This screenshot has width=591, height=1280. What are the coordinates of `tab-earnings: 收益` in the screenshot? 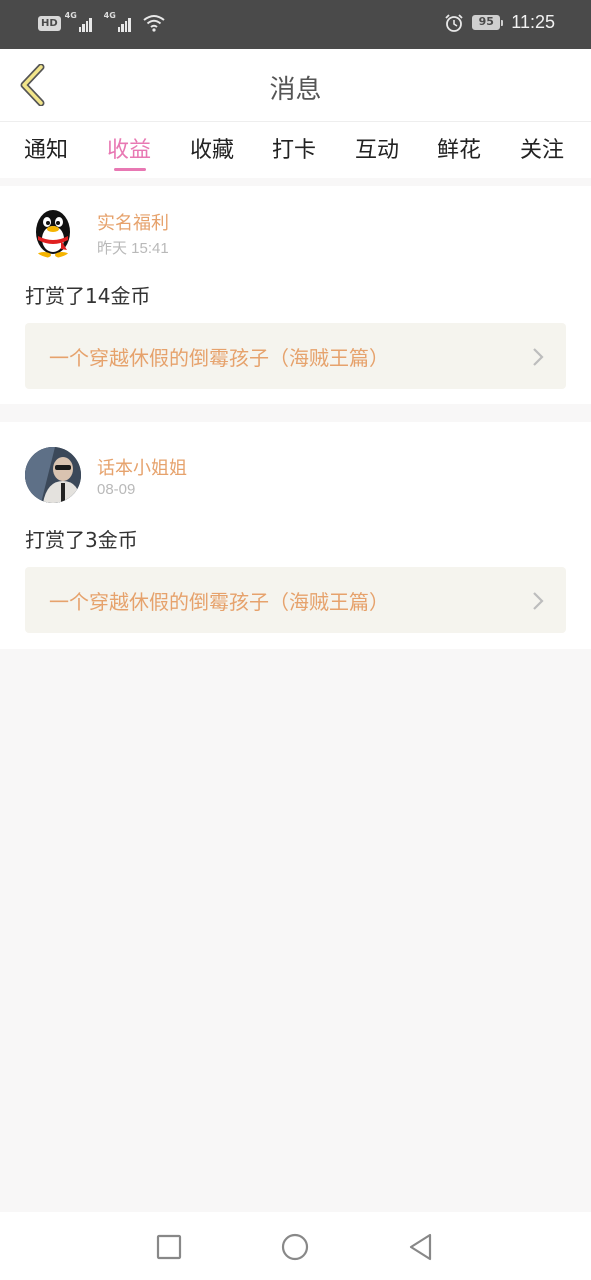 It's located at (129, 148).